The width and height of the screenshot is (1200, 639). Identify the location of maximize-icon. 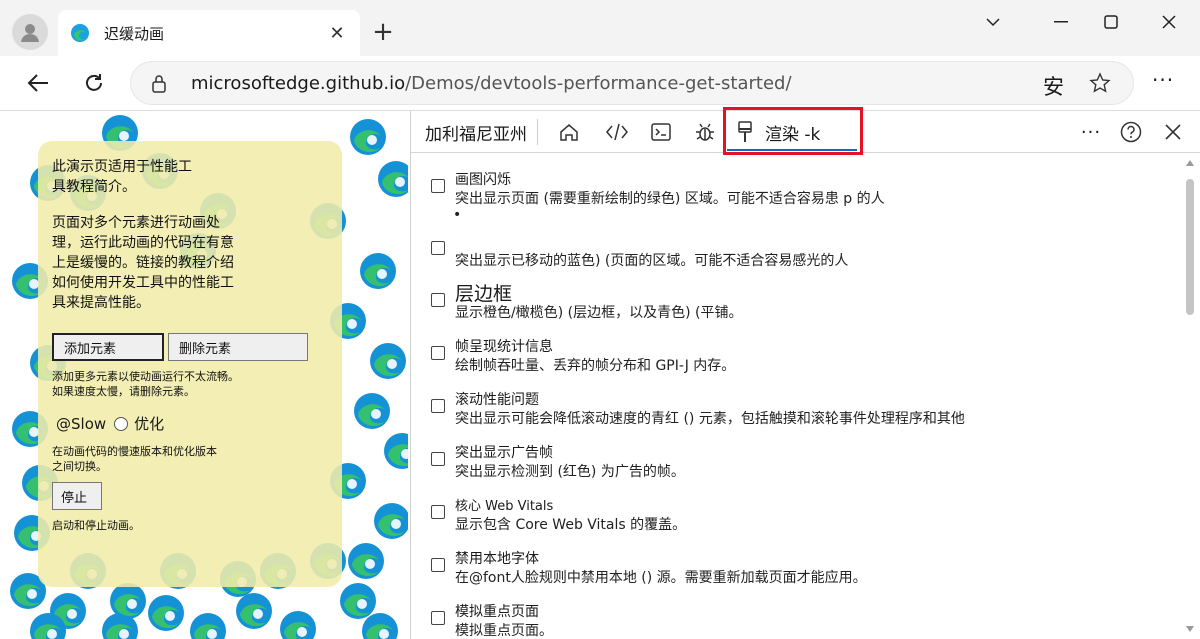
(1111, 22).